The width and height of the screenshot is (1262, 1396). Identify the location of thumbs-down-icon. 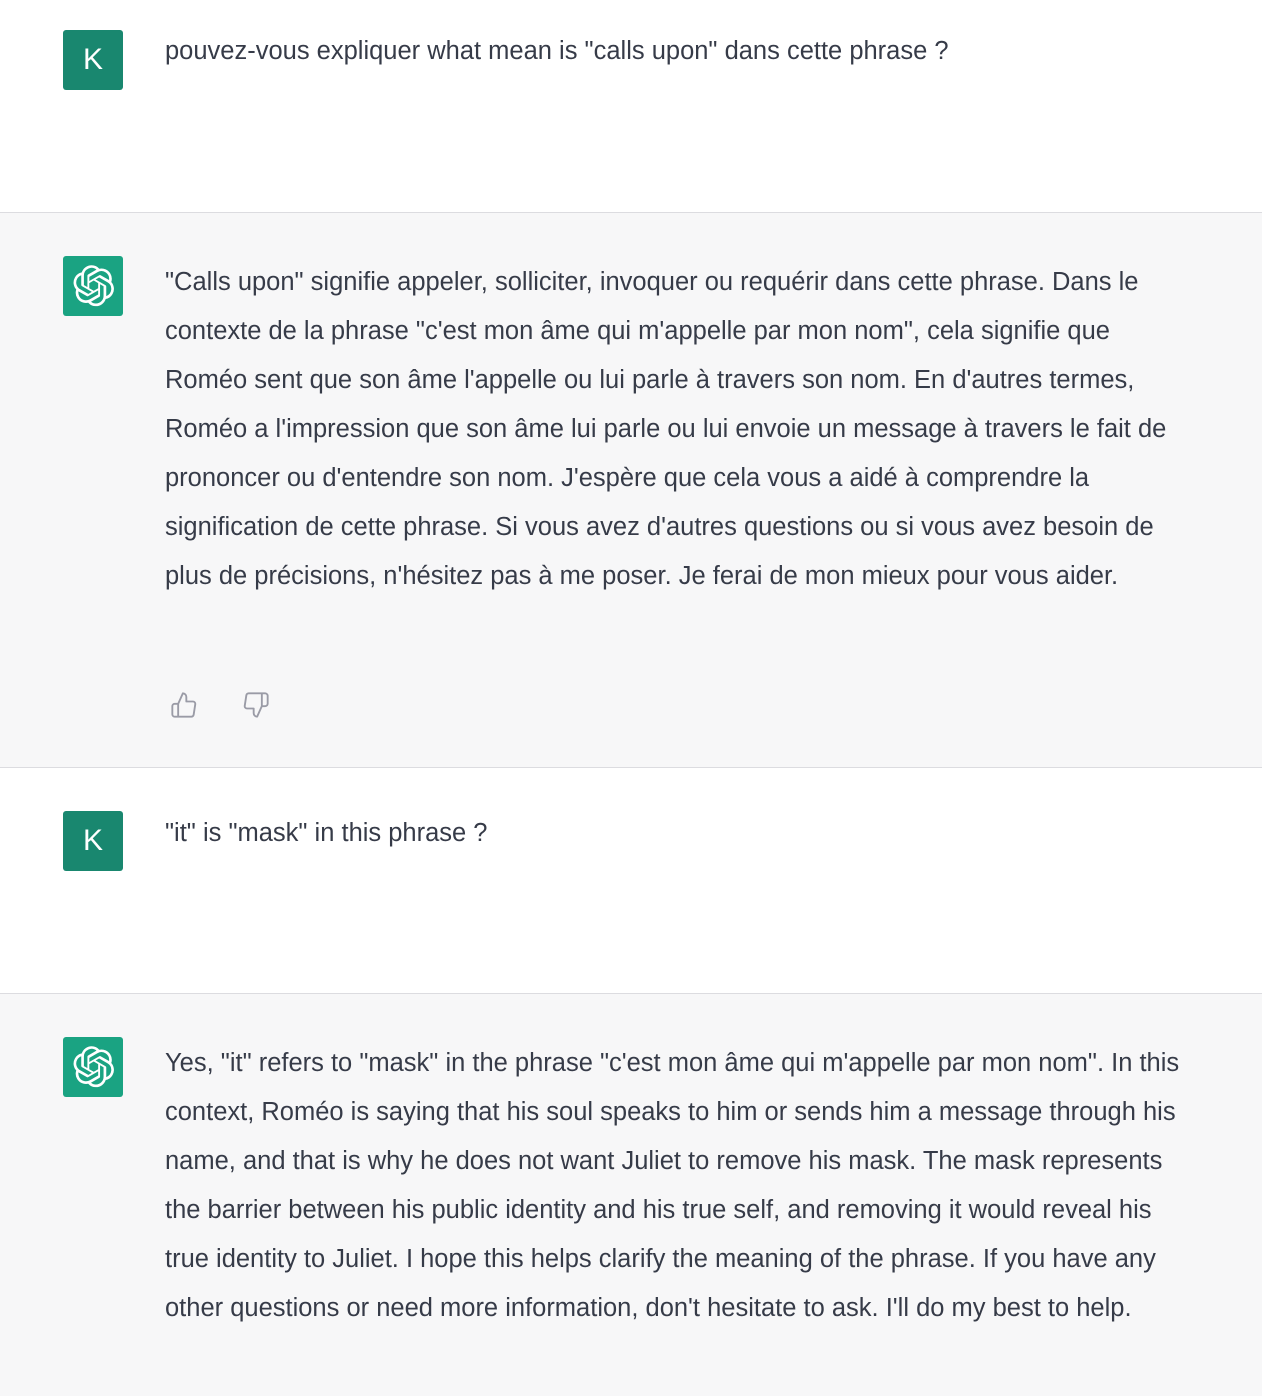
(256, 705).